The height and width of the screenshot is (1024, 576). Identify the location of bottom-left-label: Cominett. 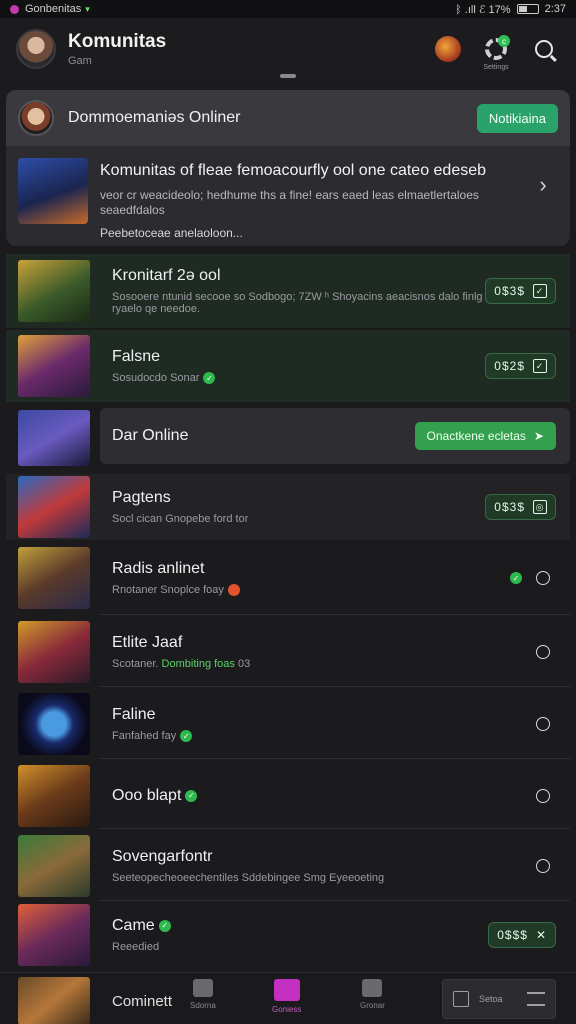
(142, 1001).